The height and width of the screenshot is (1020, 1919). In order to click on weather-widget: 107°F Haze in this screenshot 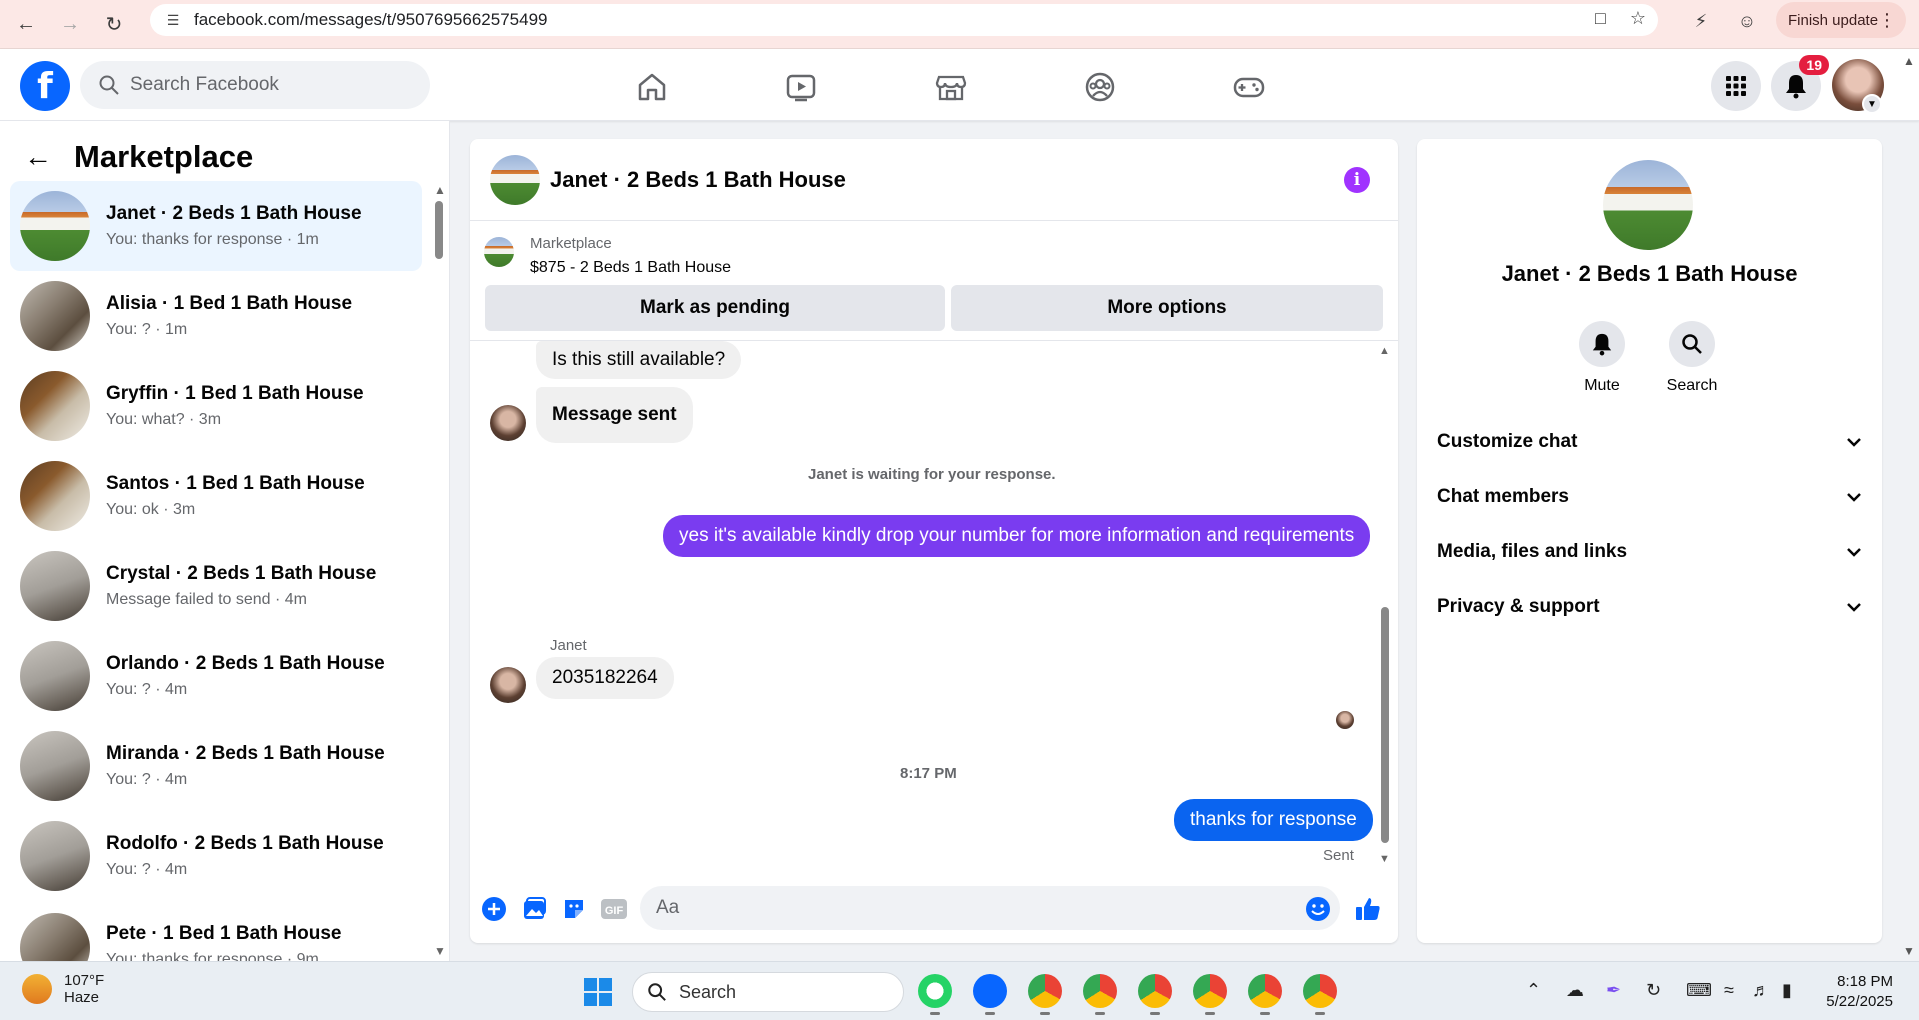, I will do `click(63, 989)`.